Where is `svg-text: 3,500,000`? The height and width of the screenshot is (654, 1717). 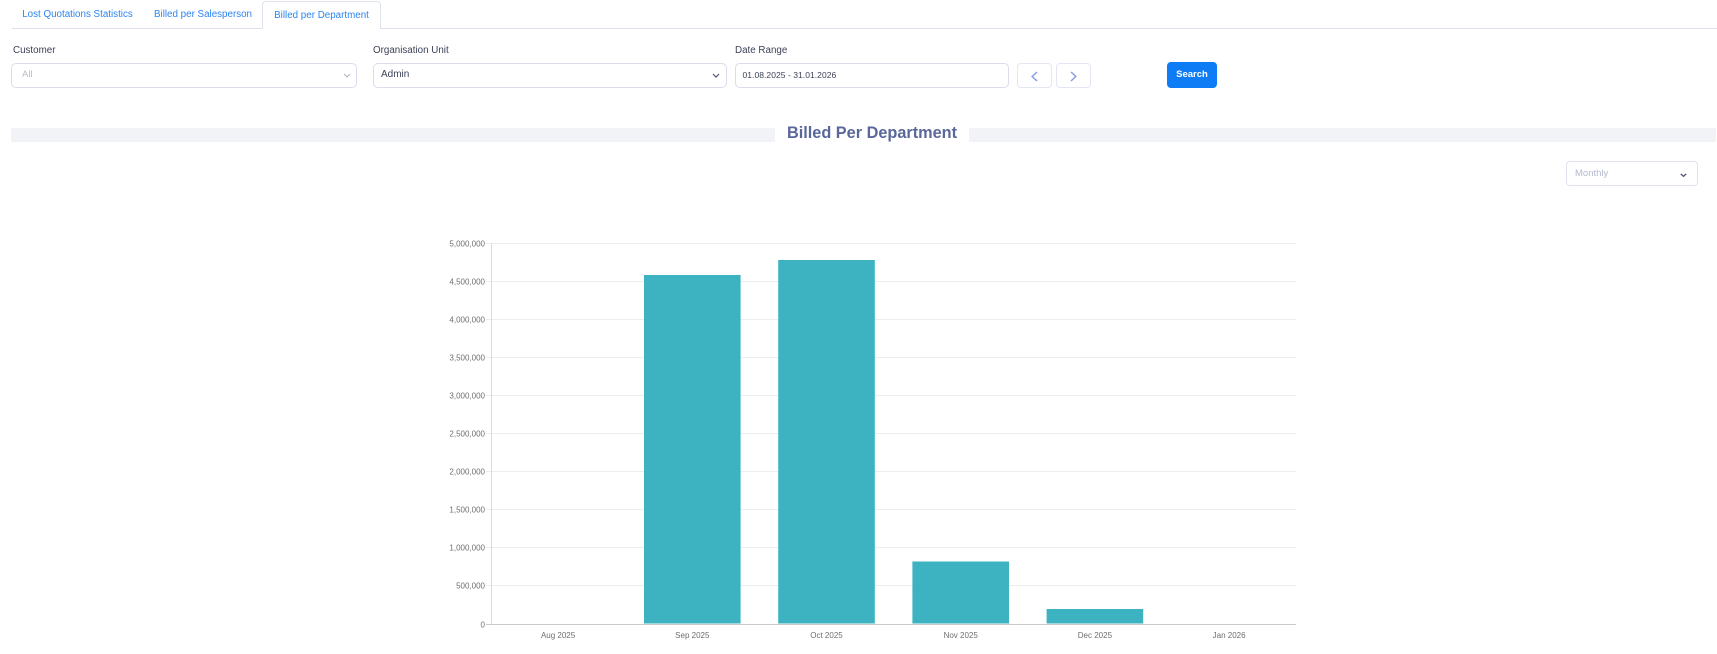
svg-text: 3,500,000 is located at coordinates (467, 357).